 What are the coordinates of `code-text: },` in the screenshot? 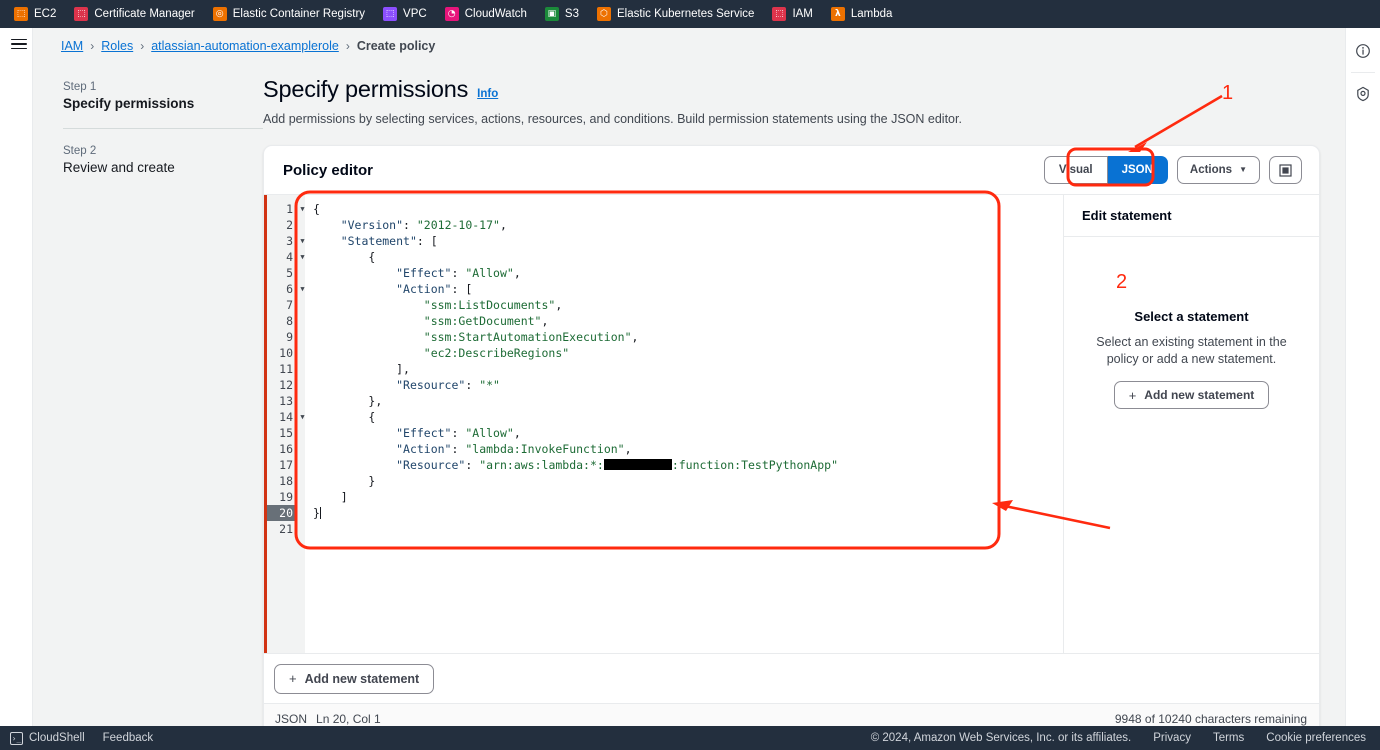 It's located at (375, 401).